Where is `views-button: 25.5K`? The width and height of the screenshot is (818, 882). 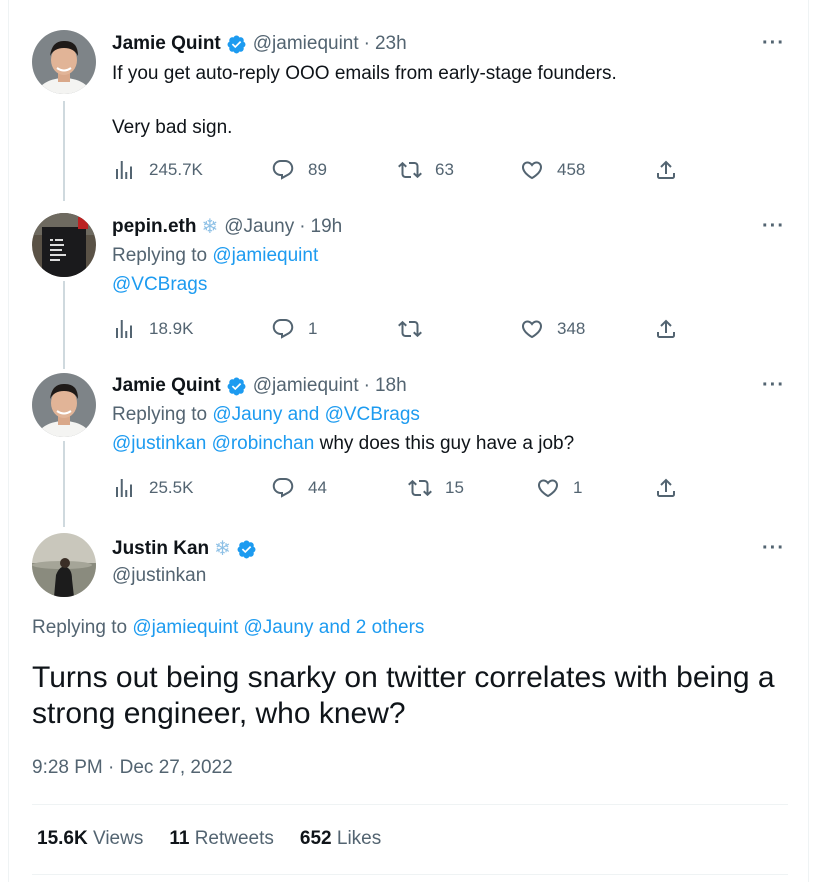 views-button: 25.5K is located at coordinates (152, 488).